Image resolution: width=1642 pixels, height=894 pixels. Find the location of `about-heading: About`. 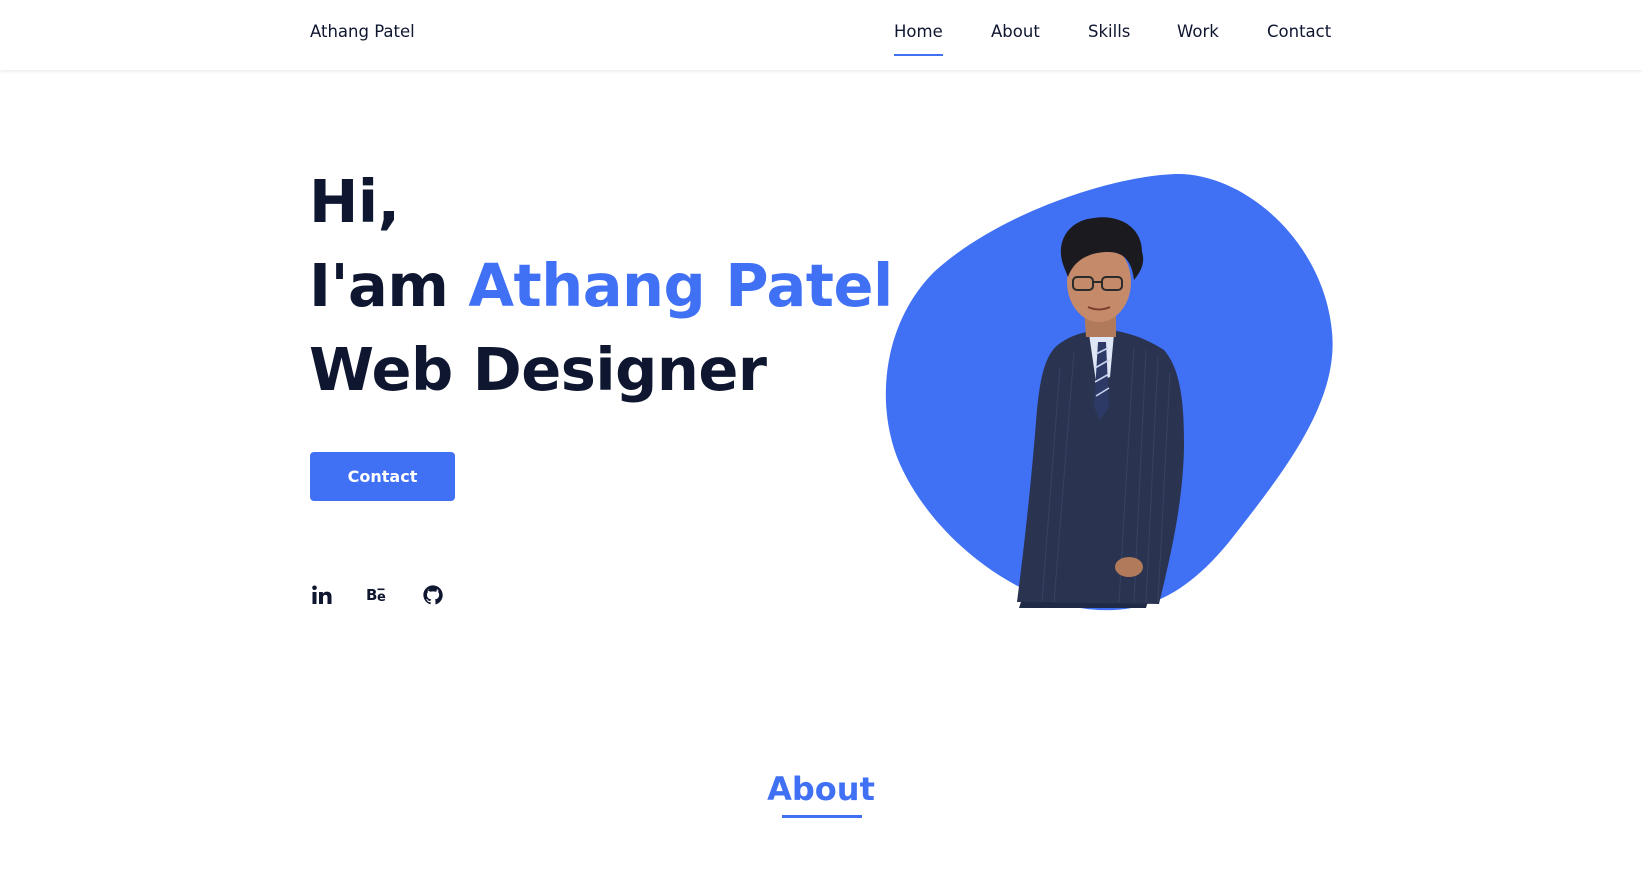

about-heading: About is located at coordinates (821, 789).